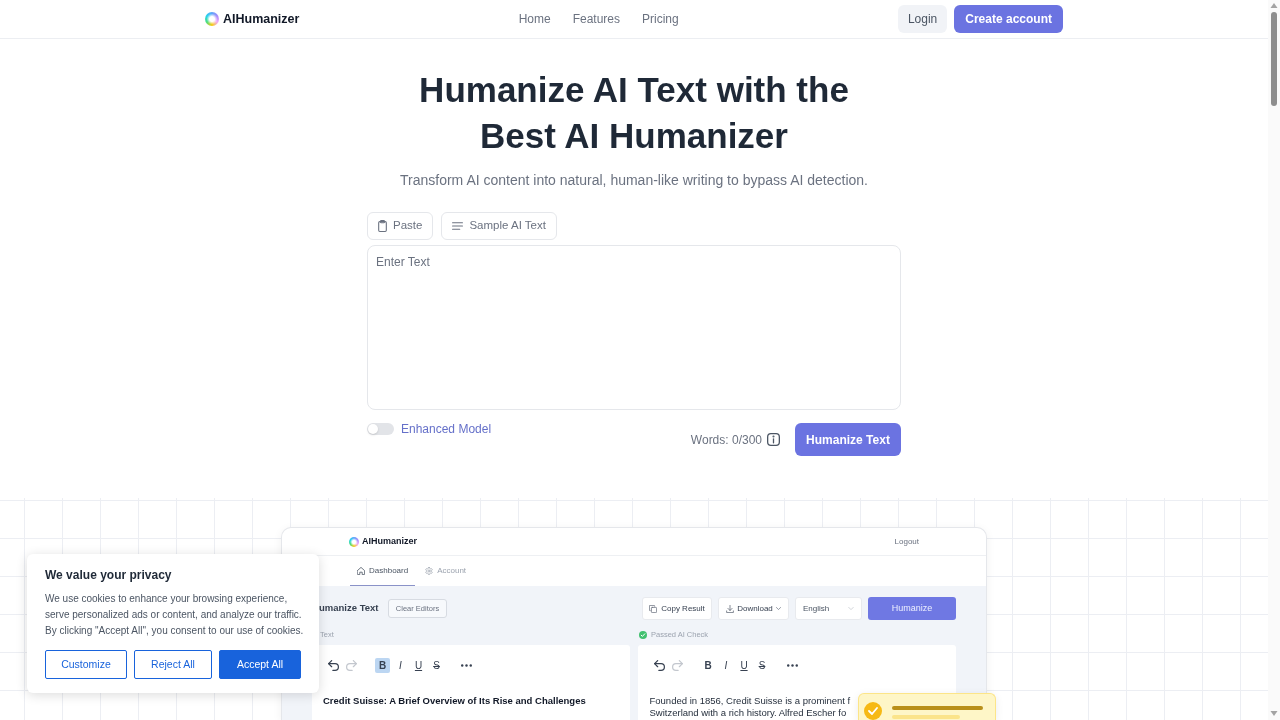 The image size is (1280, 720). What do you see at coordinates (748, 713) in the screenshot?
I see `document-text-line: Switzerland with a rich history. Alfred Escher fo` at bounding box center [748, 713].